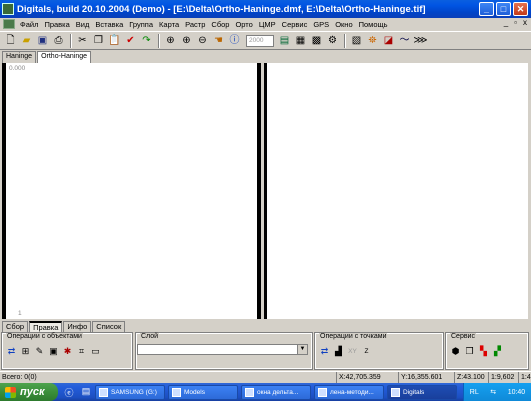 The height and width of the screenshot is (401, 531). What do you see at coordinates (25, 351) in the screenshot?
I see `move-vertex-icon: ⊞` at bounding box center [25, 351].